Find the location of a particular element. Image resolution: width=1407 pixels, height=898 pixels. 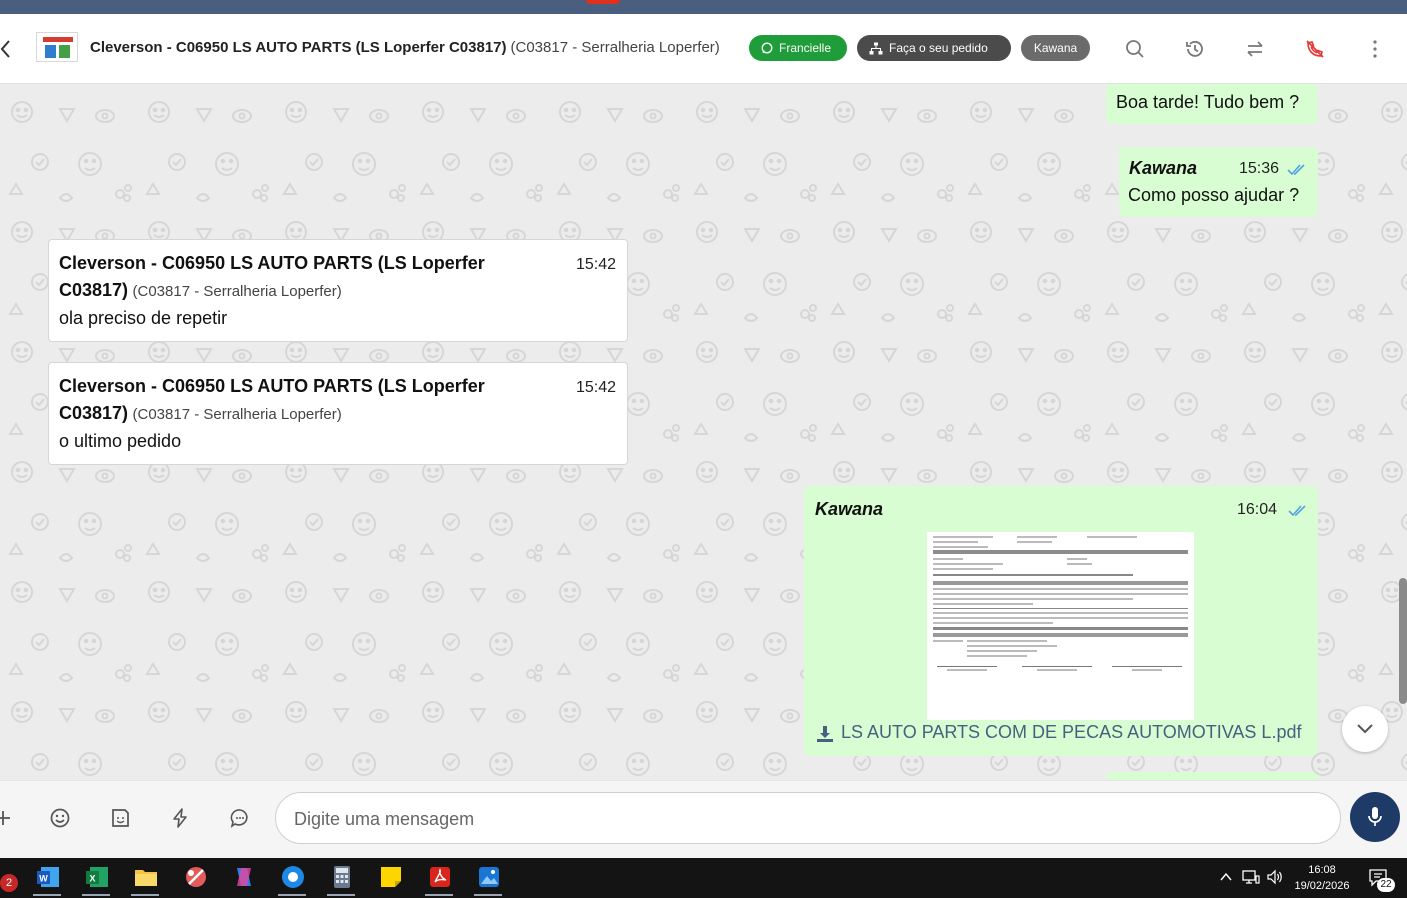

message-text: Como posso ajudar ? is located at coordinates (1214, 195).